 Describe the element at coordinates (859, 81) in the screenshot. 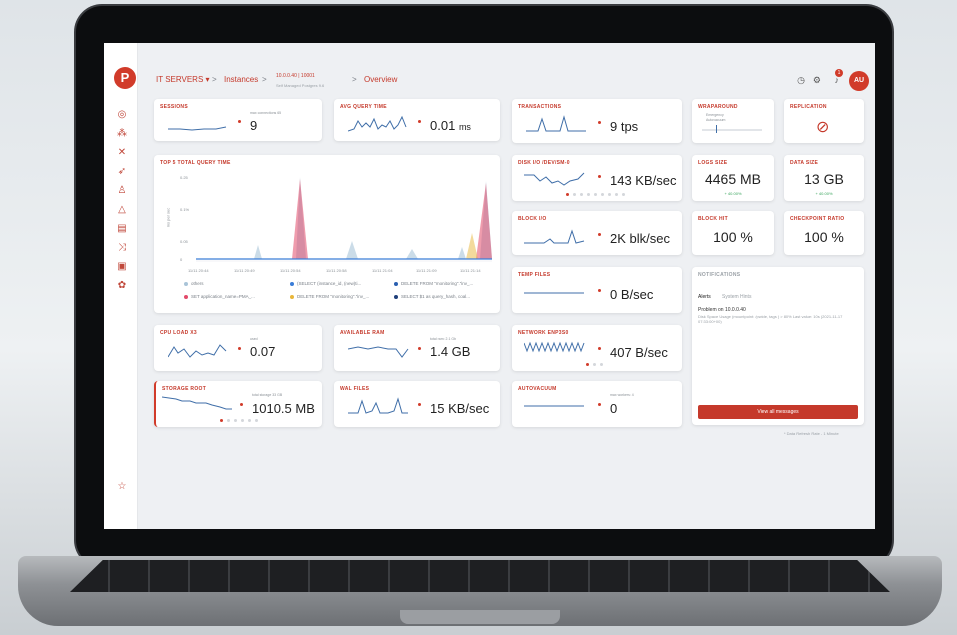

I see `avatar: AU` at that location.